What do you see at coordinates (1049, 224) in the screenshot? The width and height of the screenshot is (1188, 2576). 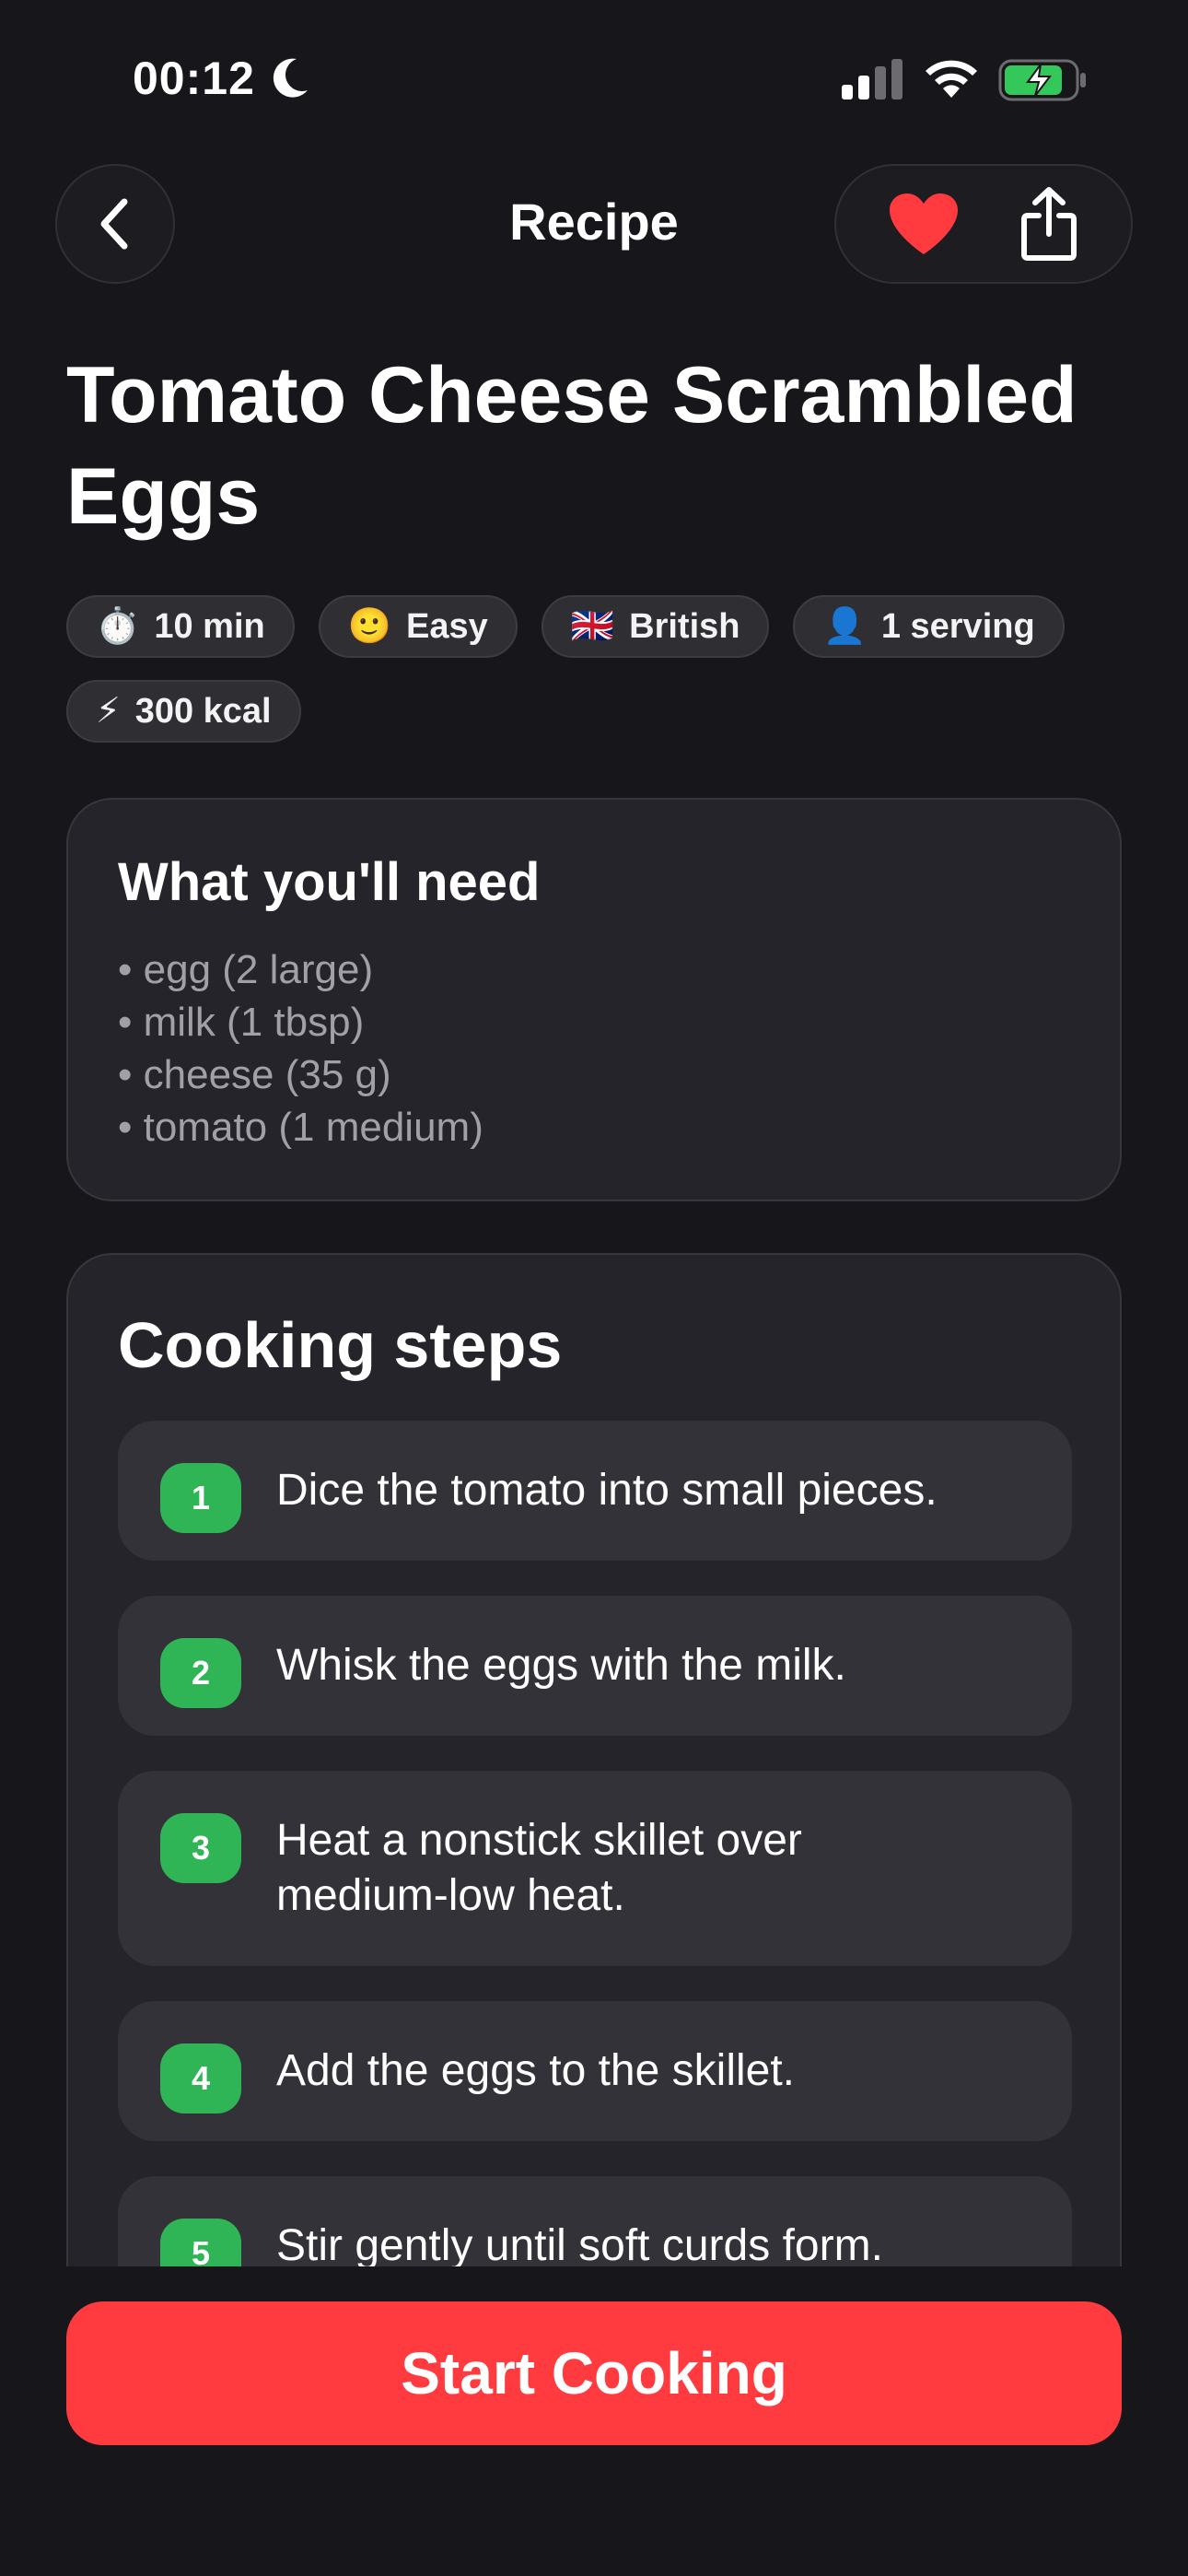 I see `share-icon` at bounding box center [1049, 224].